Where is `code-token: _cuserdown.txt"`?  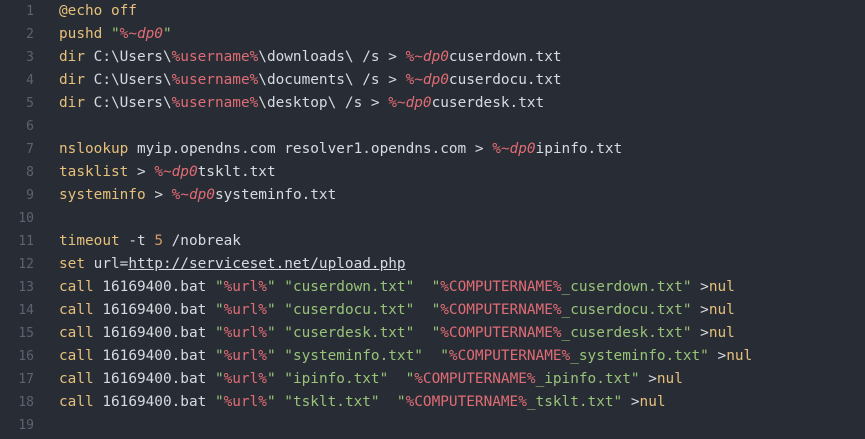 code-token: _cuserdown.txt" is located at coordinates (631, 287).